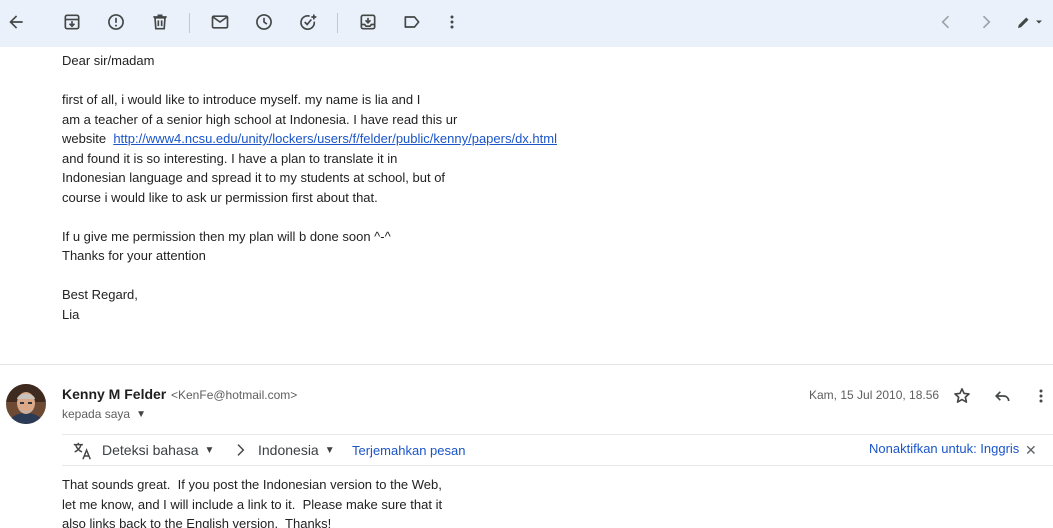 This screenshot has width=1053, height=528. Describe the element at coordinates (71, 314) in the screenshot. I see `body-line: Lia` at that location.